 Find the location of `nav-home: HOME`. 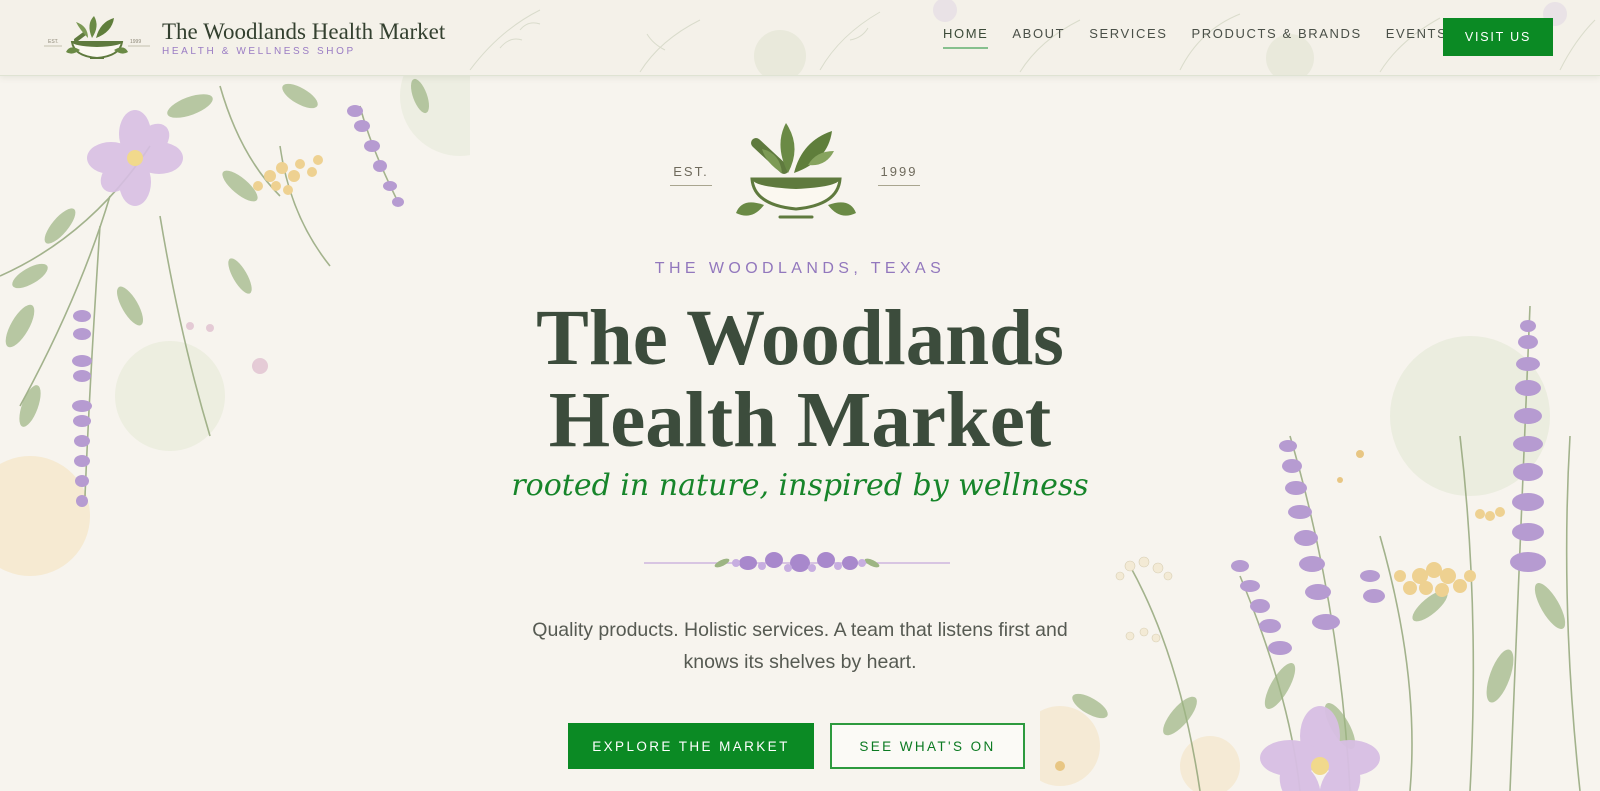

nav-home: HOME is located at coordinates (966, 37).